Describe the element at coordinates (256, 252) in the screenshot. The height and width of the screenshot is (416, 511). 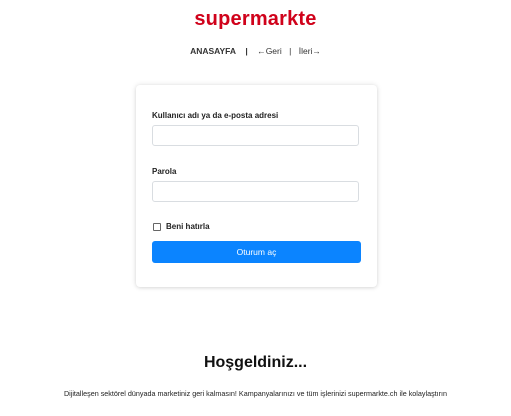
I see `login-button: Oturum aç` at that location.